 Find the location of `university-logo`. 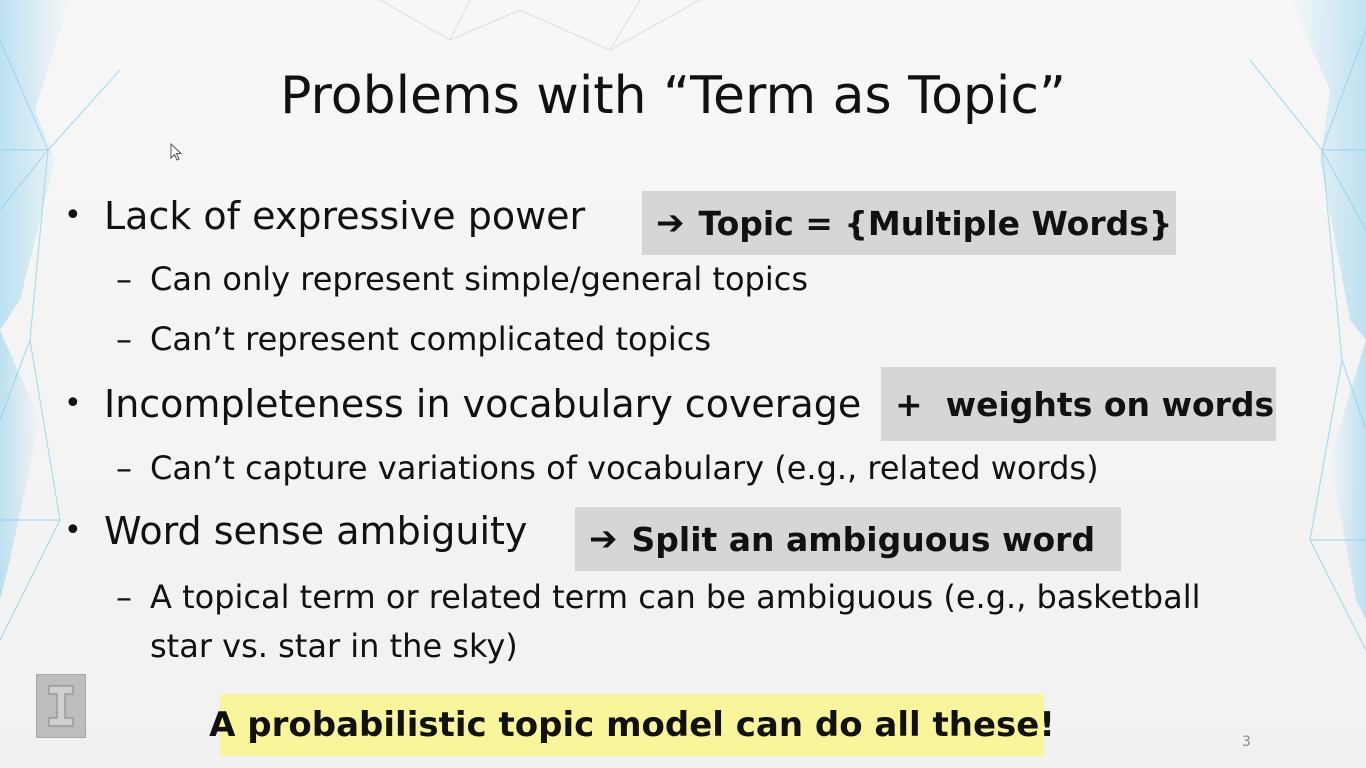

university-logo is located at coordinates (61, 706).